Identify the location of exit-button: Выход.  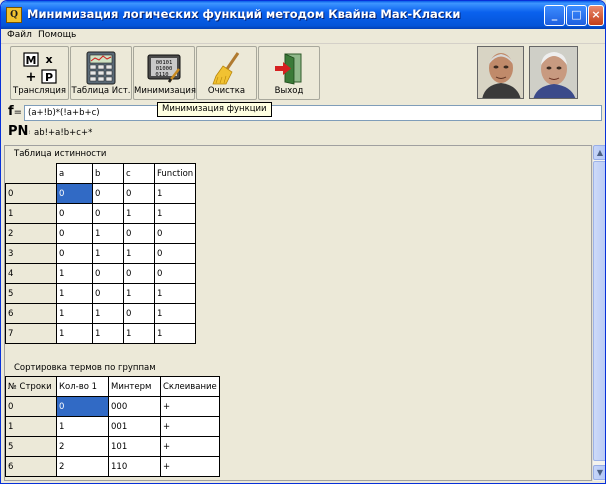
(289, 73).